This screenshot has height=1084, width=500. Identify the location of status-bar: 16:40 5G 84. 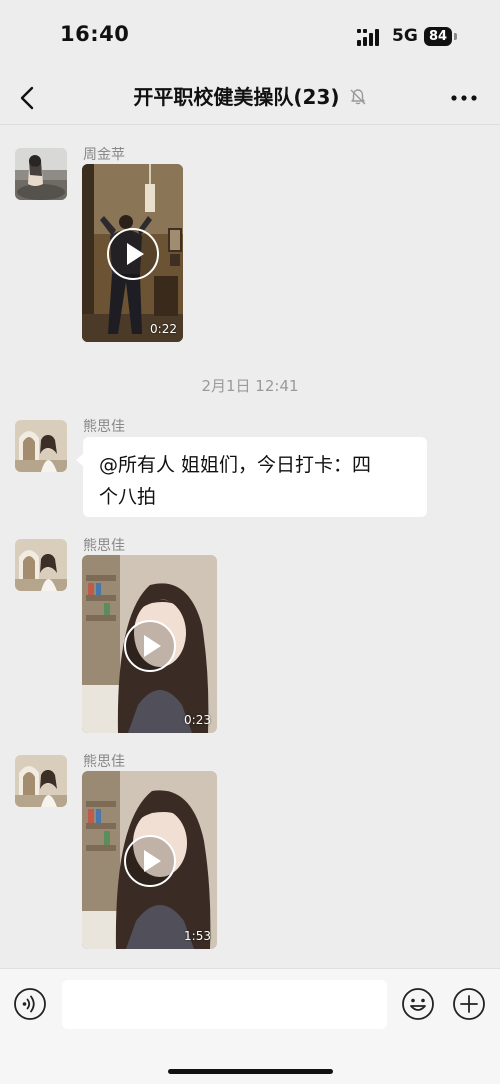
(250, 36).